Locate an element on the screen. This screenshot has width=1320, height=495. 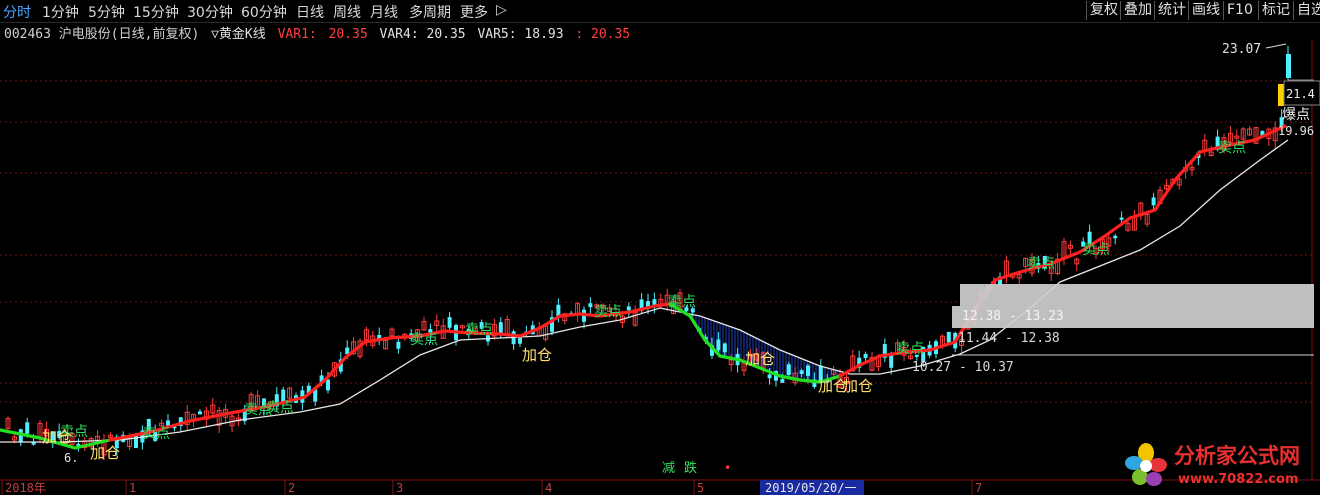
x-tick-label: 3 is located at coordinates (399, 488).